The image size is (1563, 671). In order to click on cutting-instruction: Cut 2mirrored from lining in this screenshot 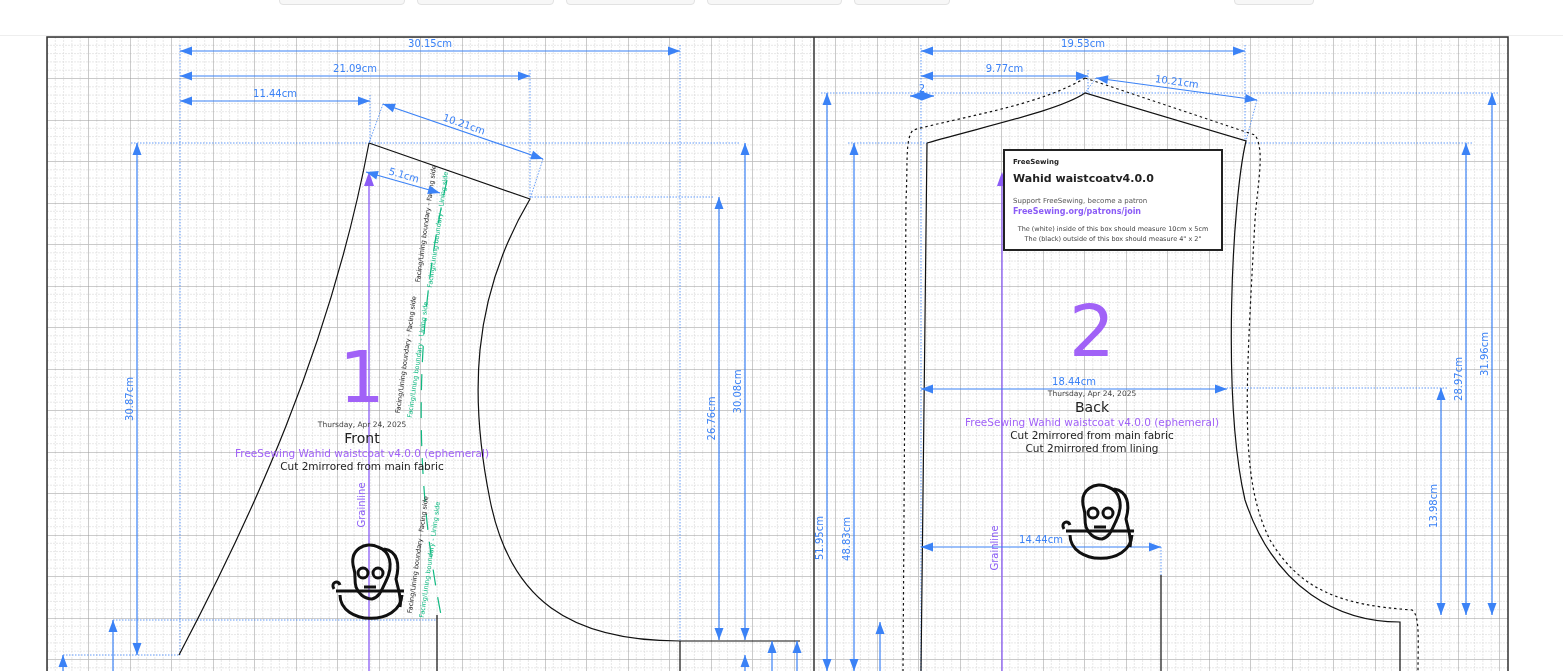, I will do `click(1092, 448)`.